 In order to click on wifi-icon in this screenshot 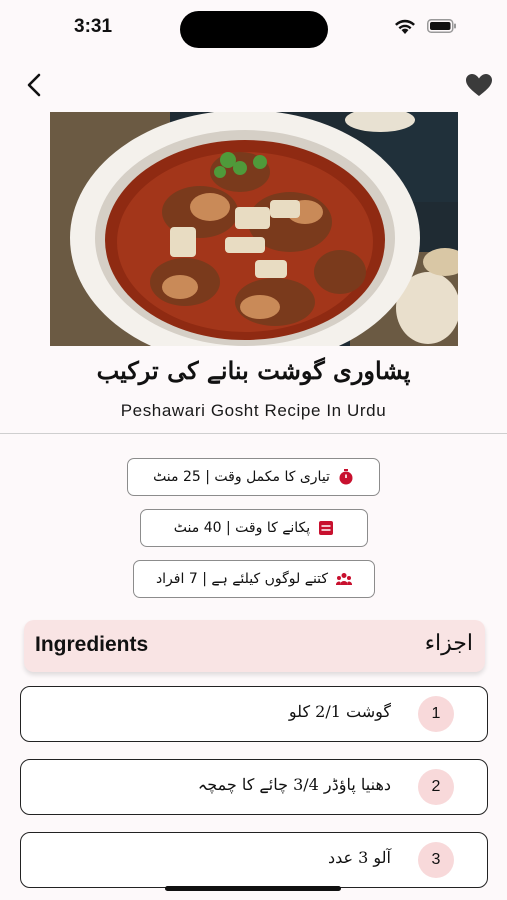, I will do `click(405, 26)`.